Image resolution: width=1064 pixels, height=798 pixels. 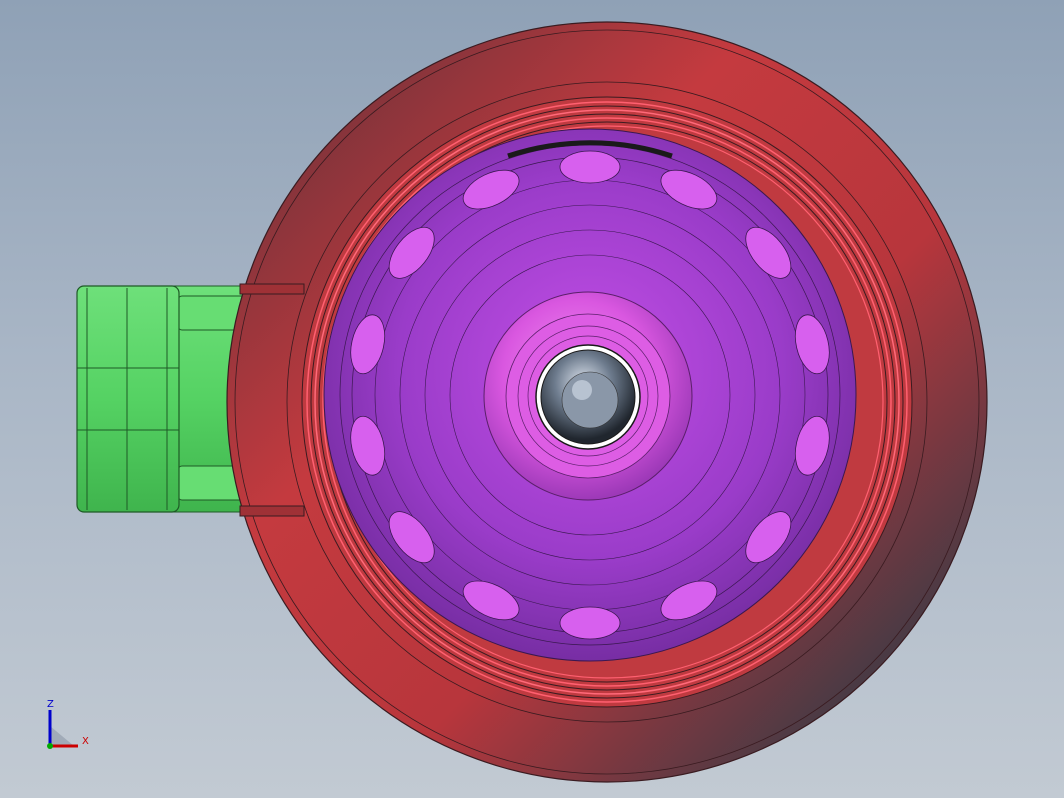 I want to click on center-hub, so click(x=588, y=396).